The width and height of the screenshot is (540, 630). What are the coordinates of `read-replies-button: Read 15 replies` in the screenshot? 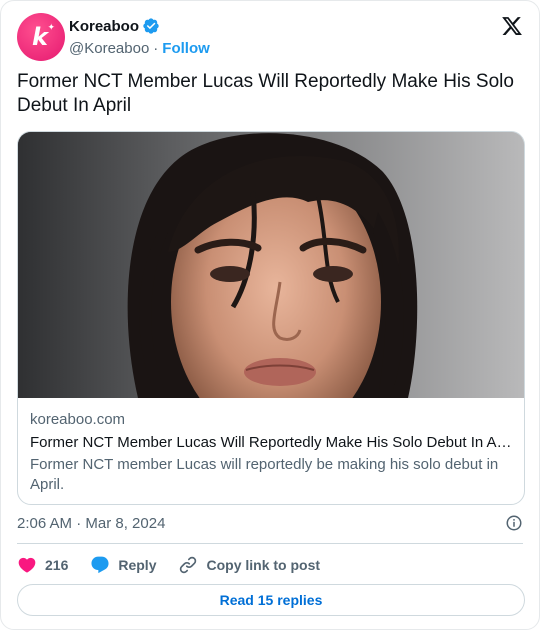 It's located at (271, 600).